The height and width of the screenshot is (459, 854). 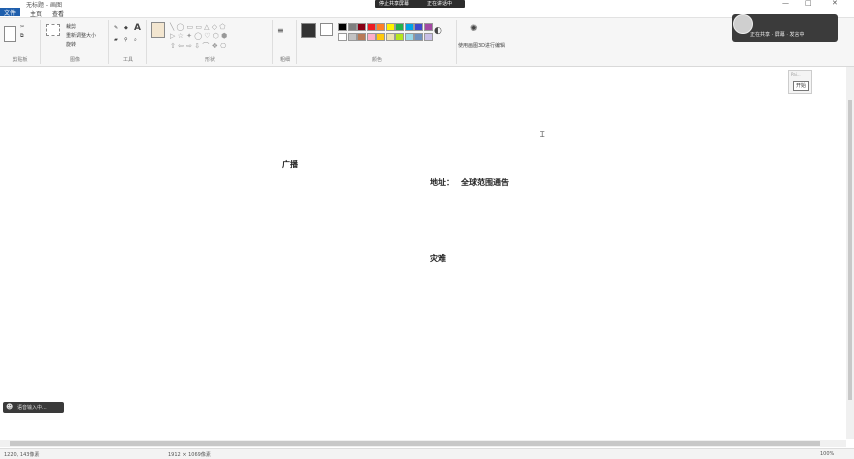 I want to click on fill-icon: ◆, so click(x=126, y=28).